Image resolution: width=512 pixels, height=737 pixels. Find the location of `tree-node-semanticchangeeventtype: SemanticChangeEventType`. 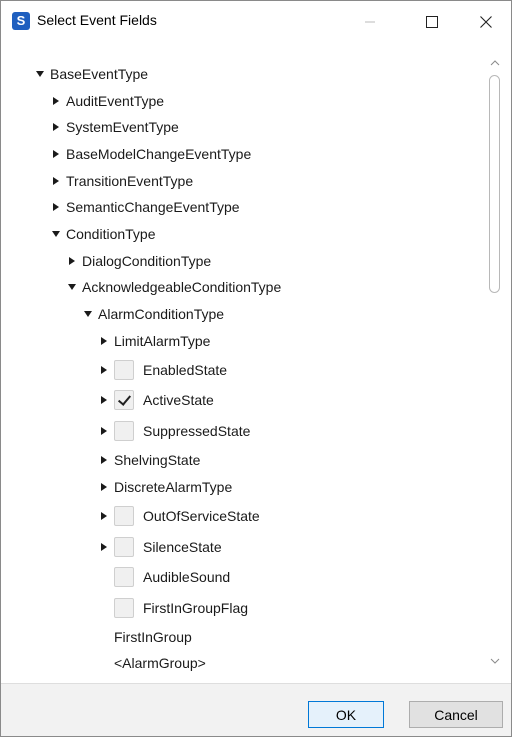

tree-node-semanticchangeeventtype: SemanticChangeEventType is located at coordinates (144, 207).